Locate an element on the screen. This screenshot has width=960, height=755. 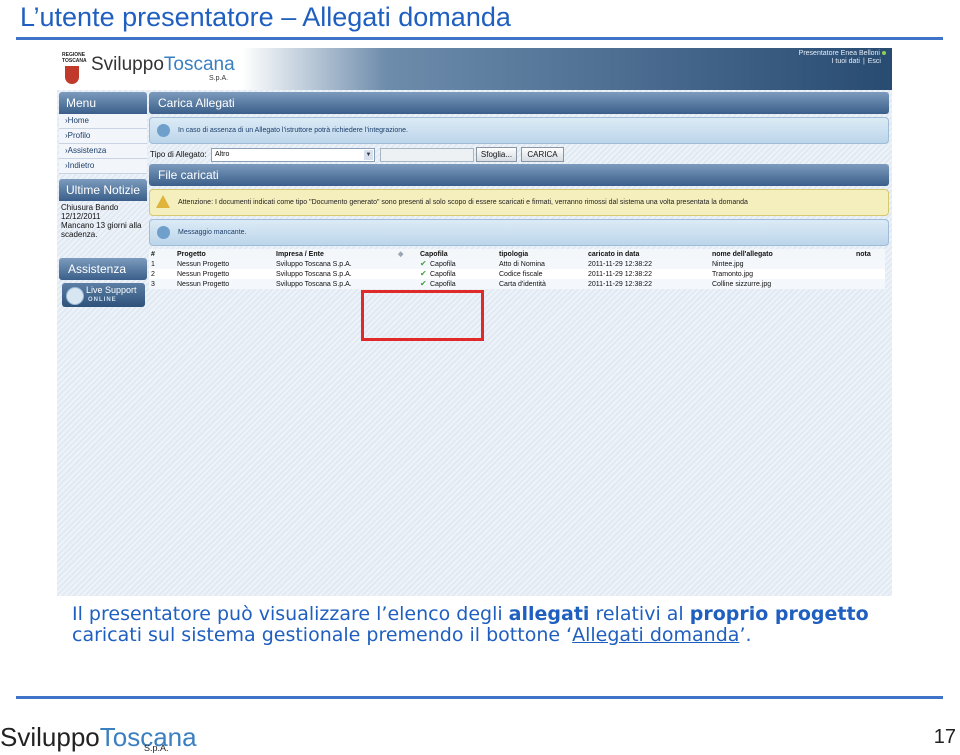
live-support-button: Live Support ONLINE is located at coordinates (103, 295).